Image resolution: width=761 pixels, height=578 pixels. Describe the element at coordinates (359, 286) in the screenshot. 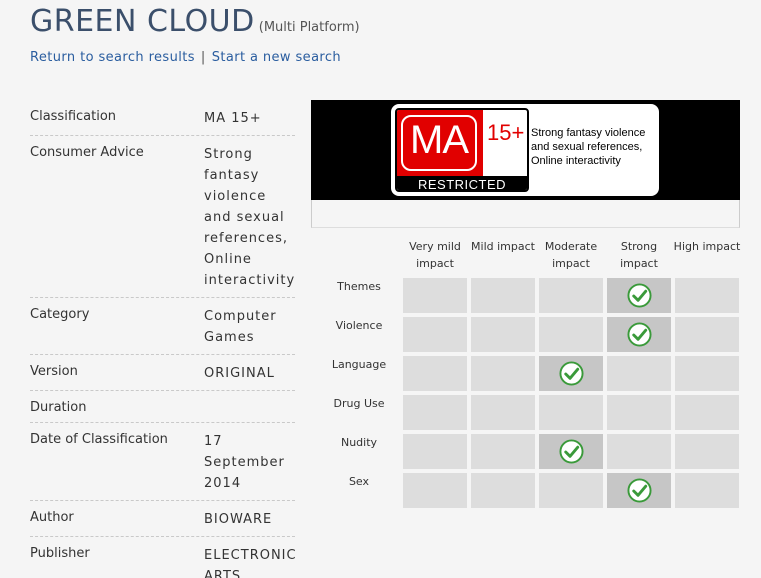

I see `impact-element-label: Themes` at that location.